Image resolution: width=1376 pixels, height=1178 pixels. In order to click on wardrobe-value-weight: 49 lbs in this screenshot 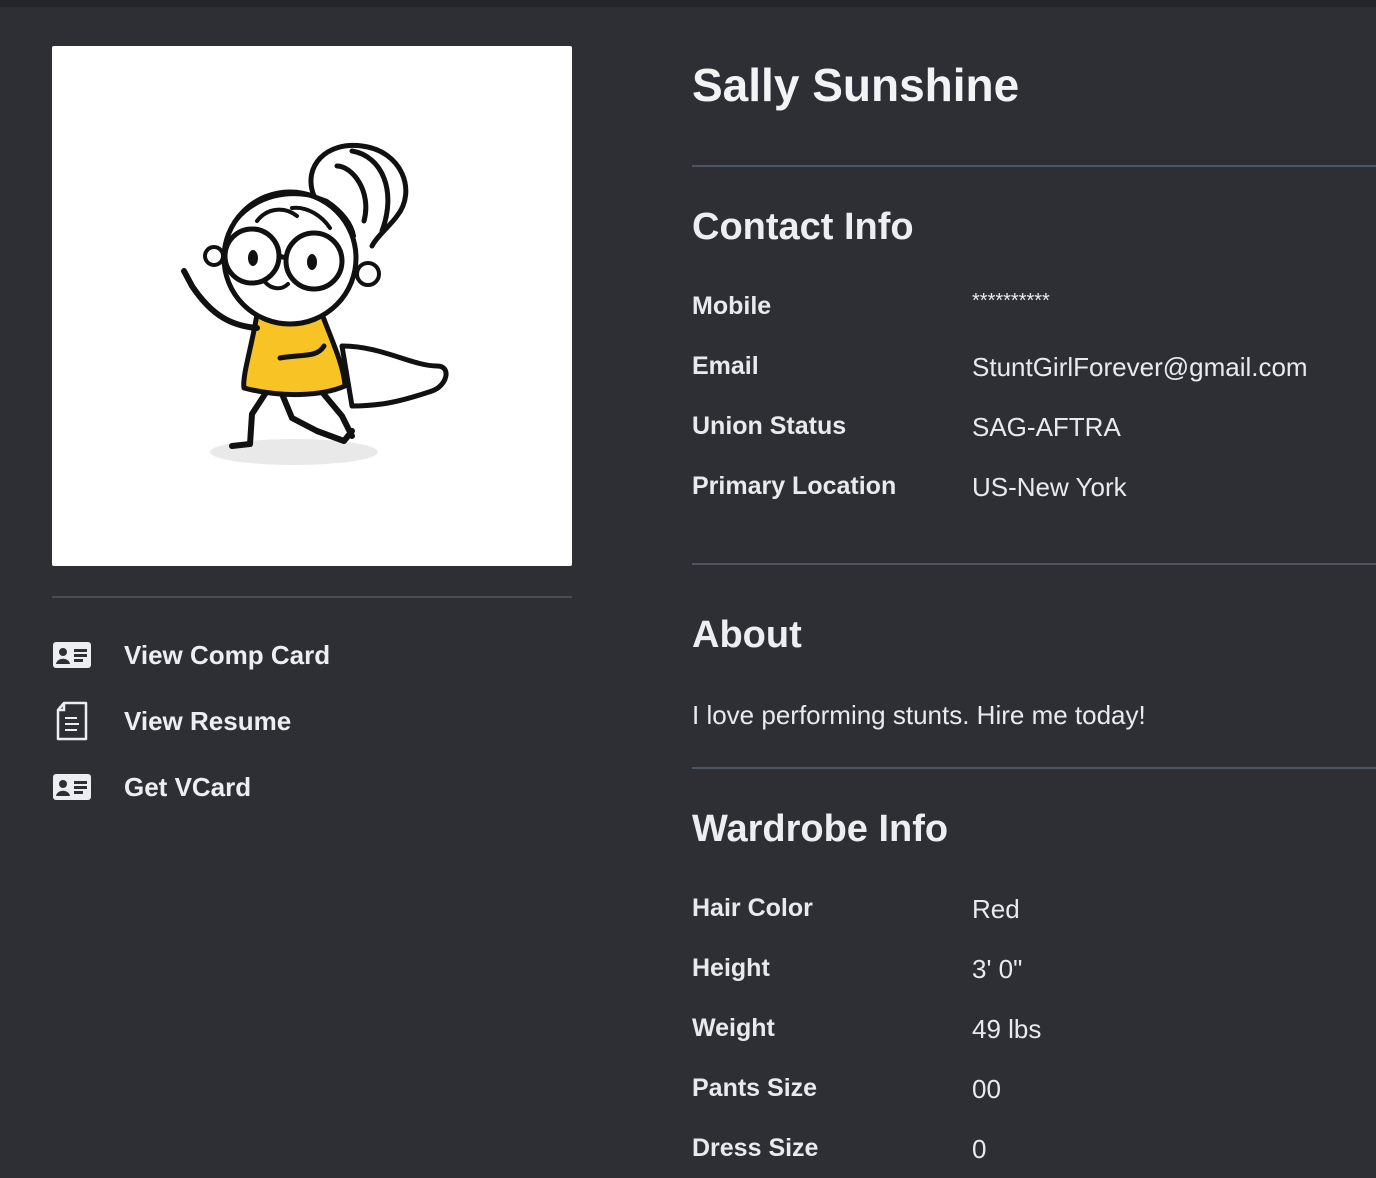, I will do `click(1007, 1029)`.